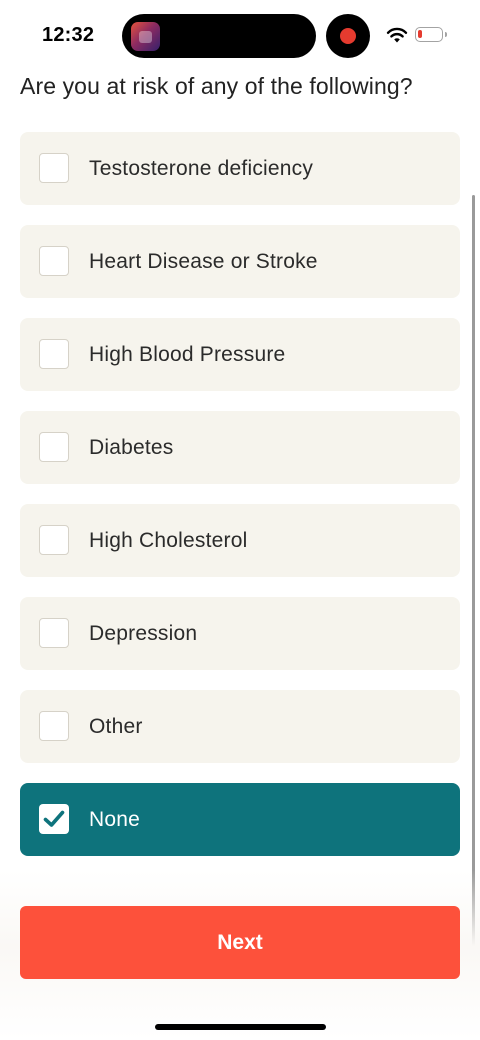 The height and width of the screenshot is (1040, 480). Describe the element at coordinates (145, 36) in the screenshot. I see `app-icon` at that location.